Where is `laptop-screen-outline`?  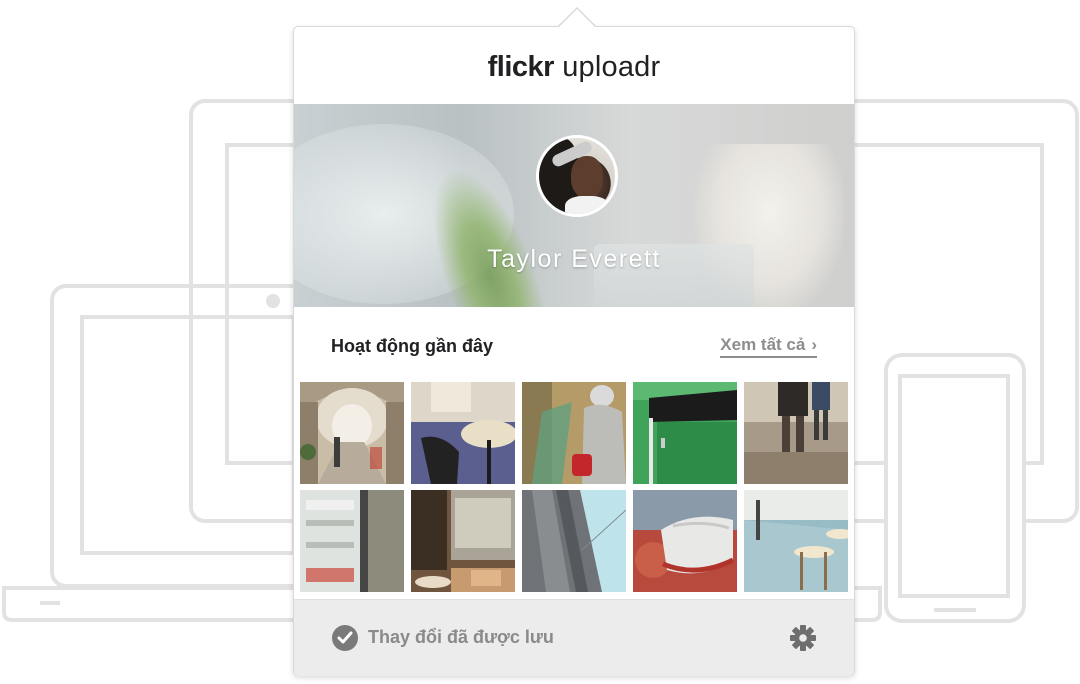 laptop-screen-outline is located at coordinates (188, 435).